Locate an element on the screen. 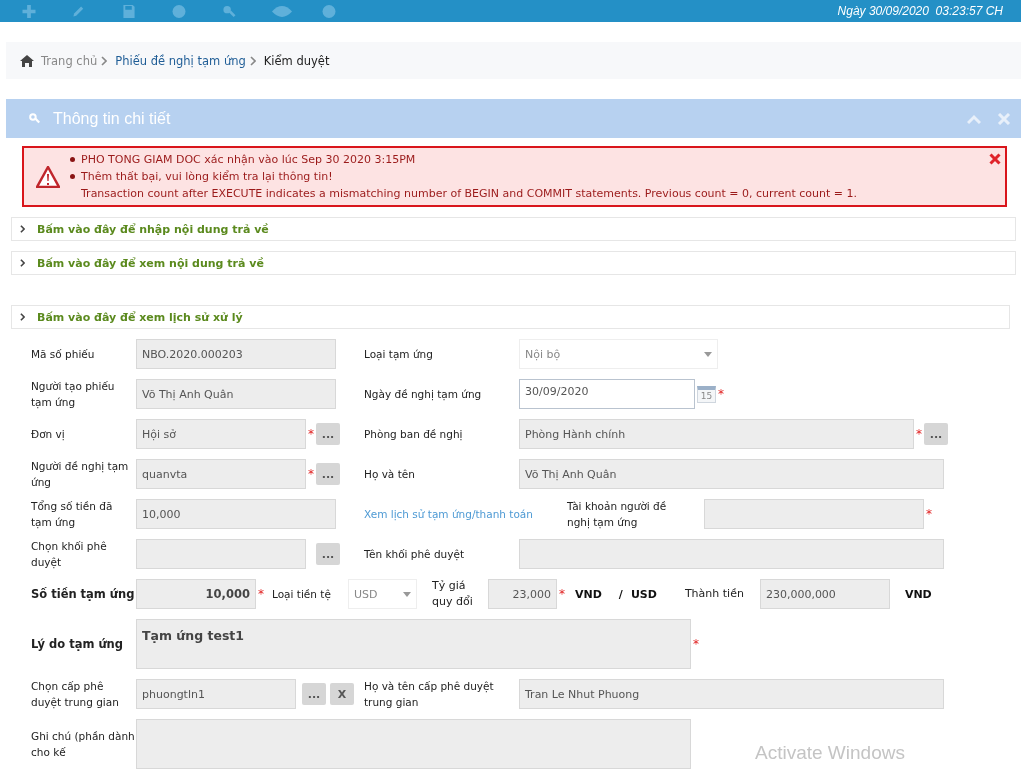  pencil-icon is located at coordinates (79, 11).